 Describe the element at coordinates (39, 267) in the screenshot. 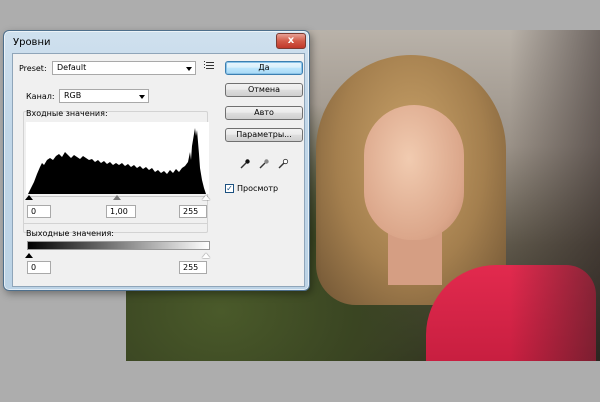

I see `output-black-field: 0` at that location.